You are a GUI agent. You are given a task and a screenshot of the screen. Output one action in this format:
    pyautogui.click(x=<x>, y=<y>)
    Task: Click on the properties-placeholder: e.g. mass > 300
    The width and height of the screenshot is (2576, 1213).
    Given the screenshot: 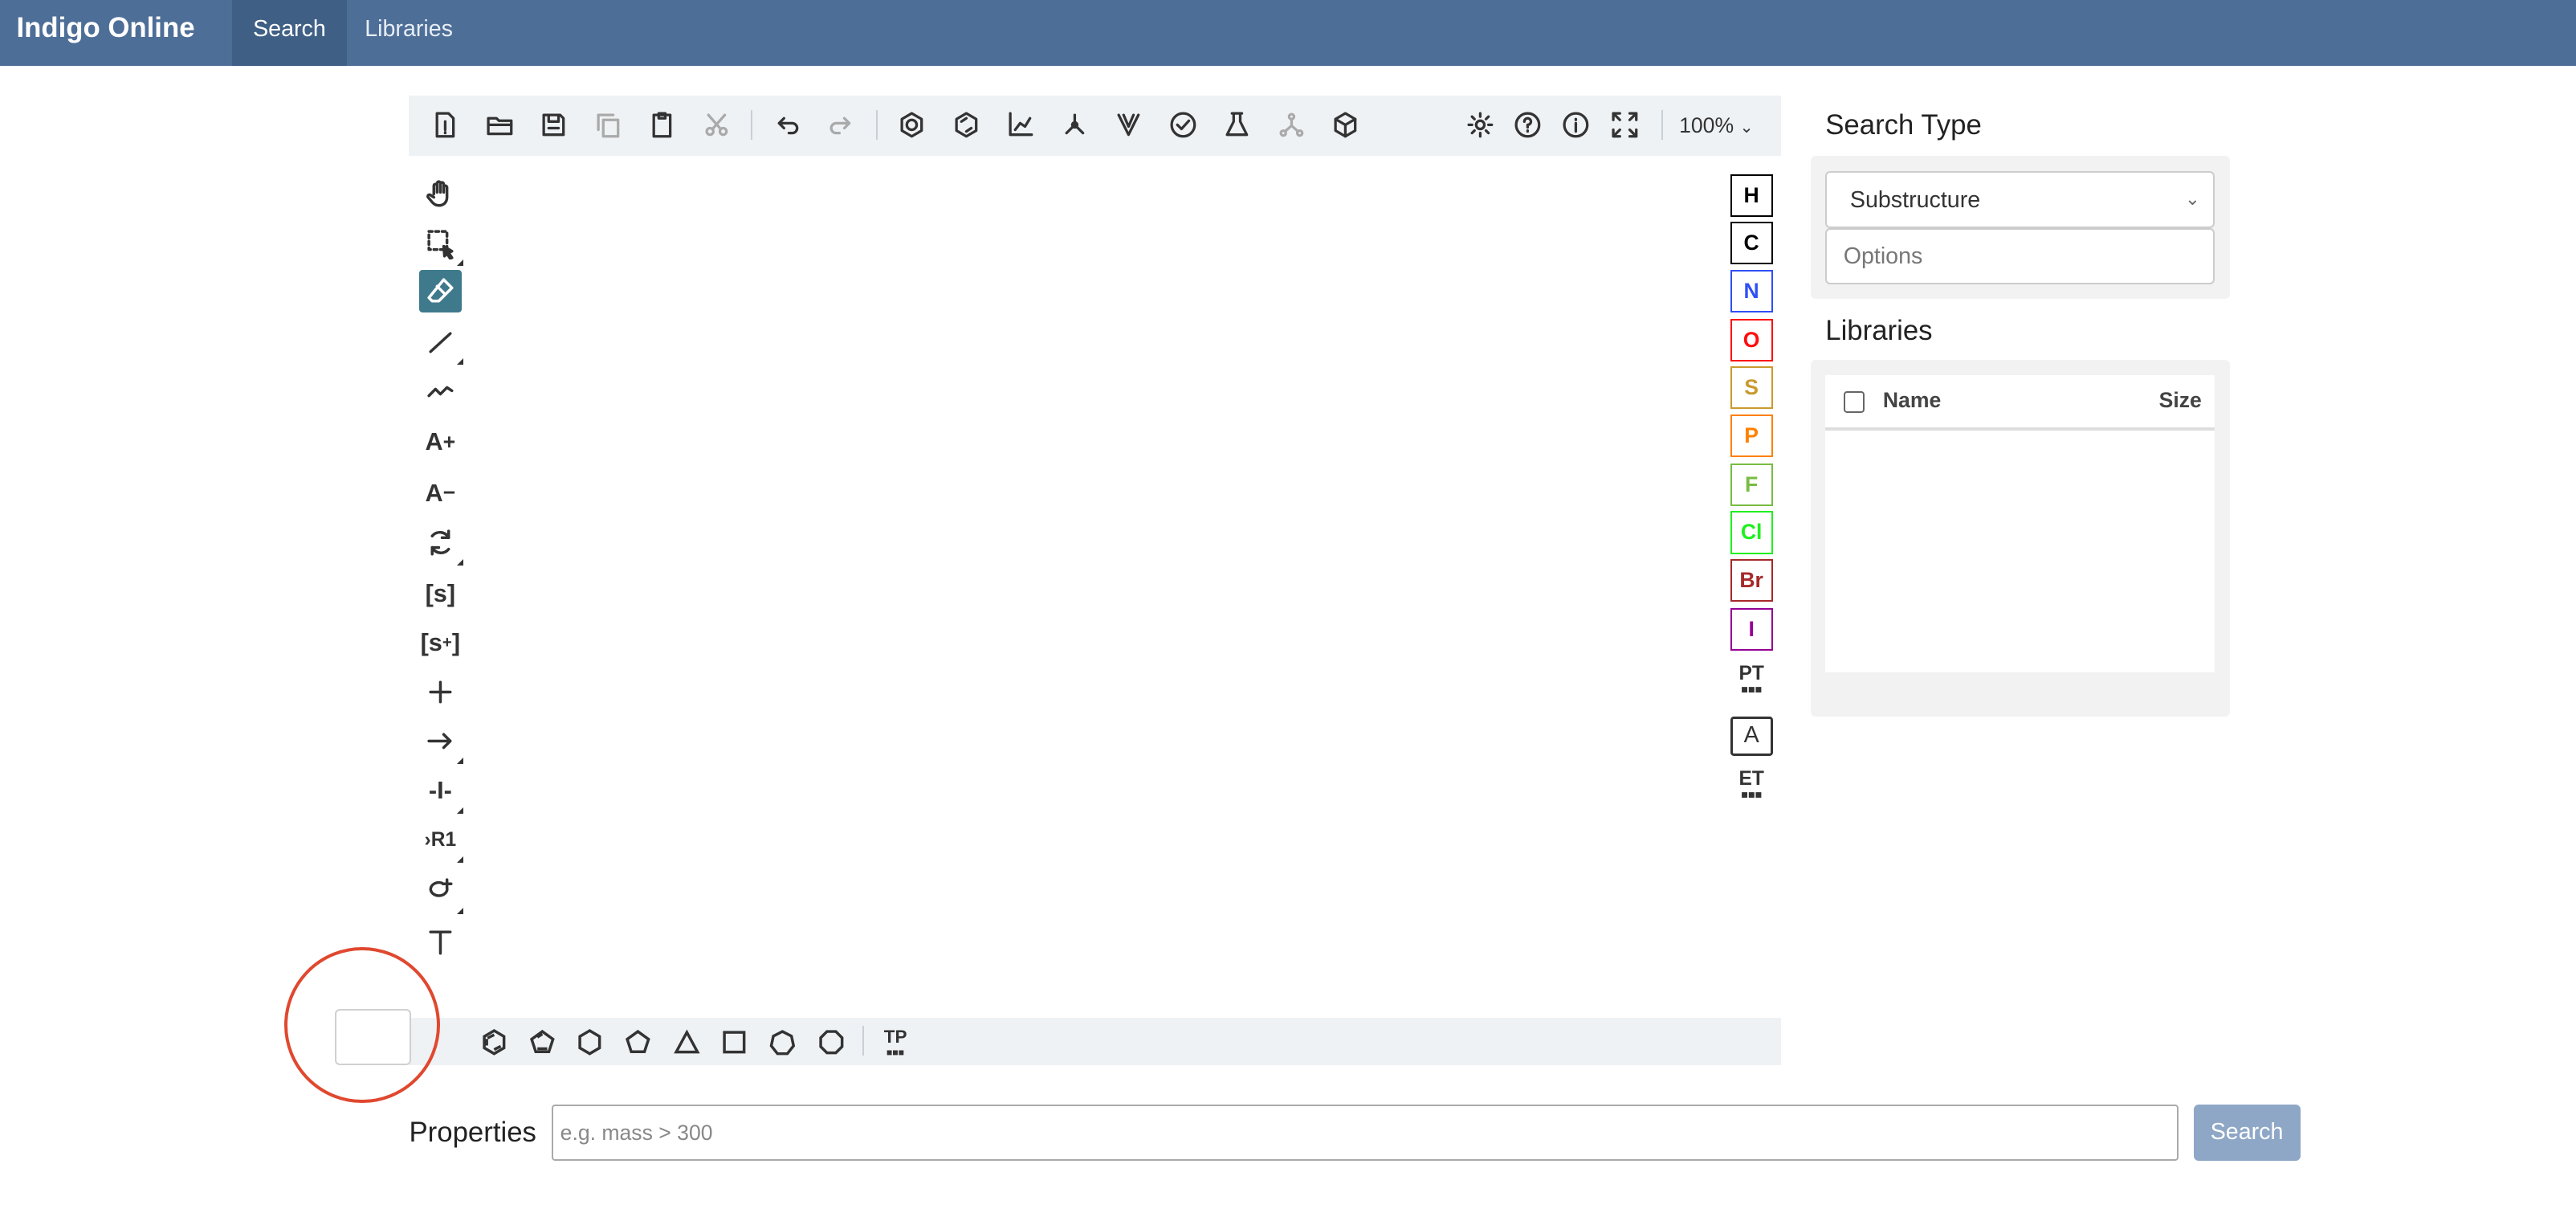 What is the action you would take?
    pyautogui.click(x=636, y=1133)
    